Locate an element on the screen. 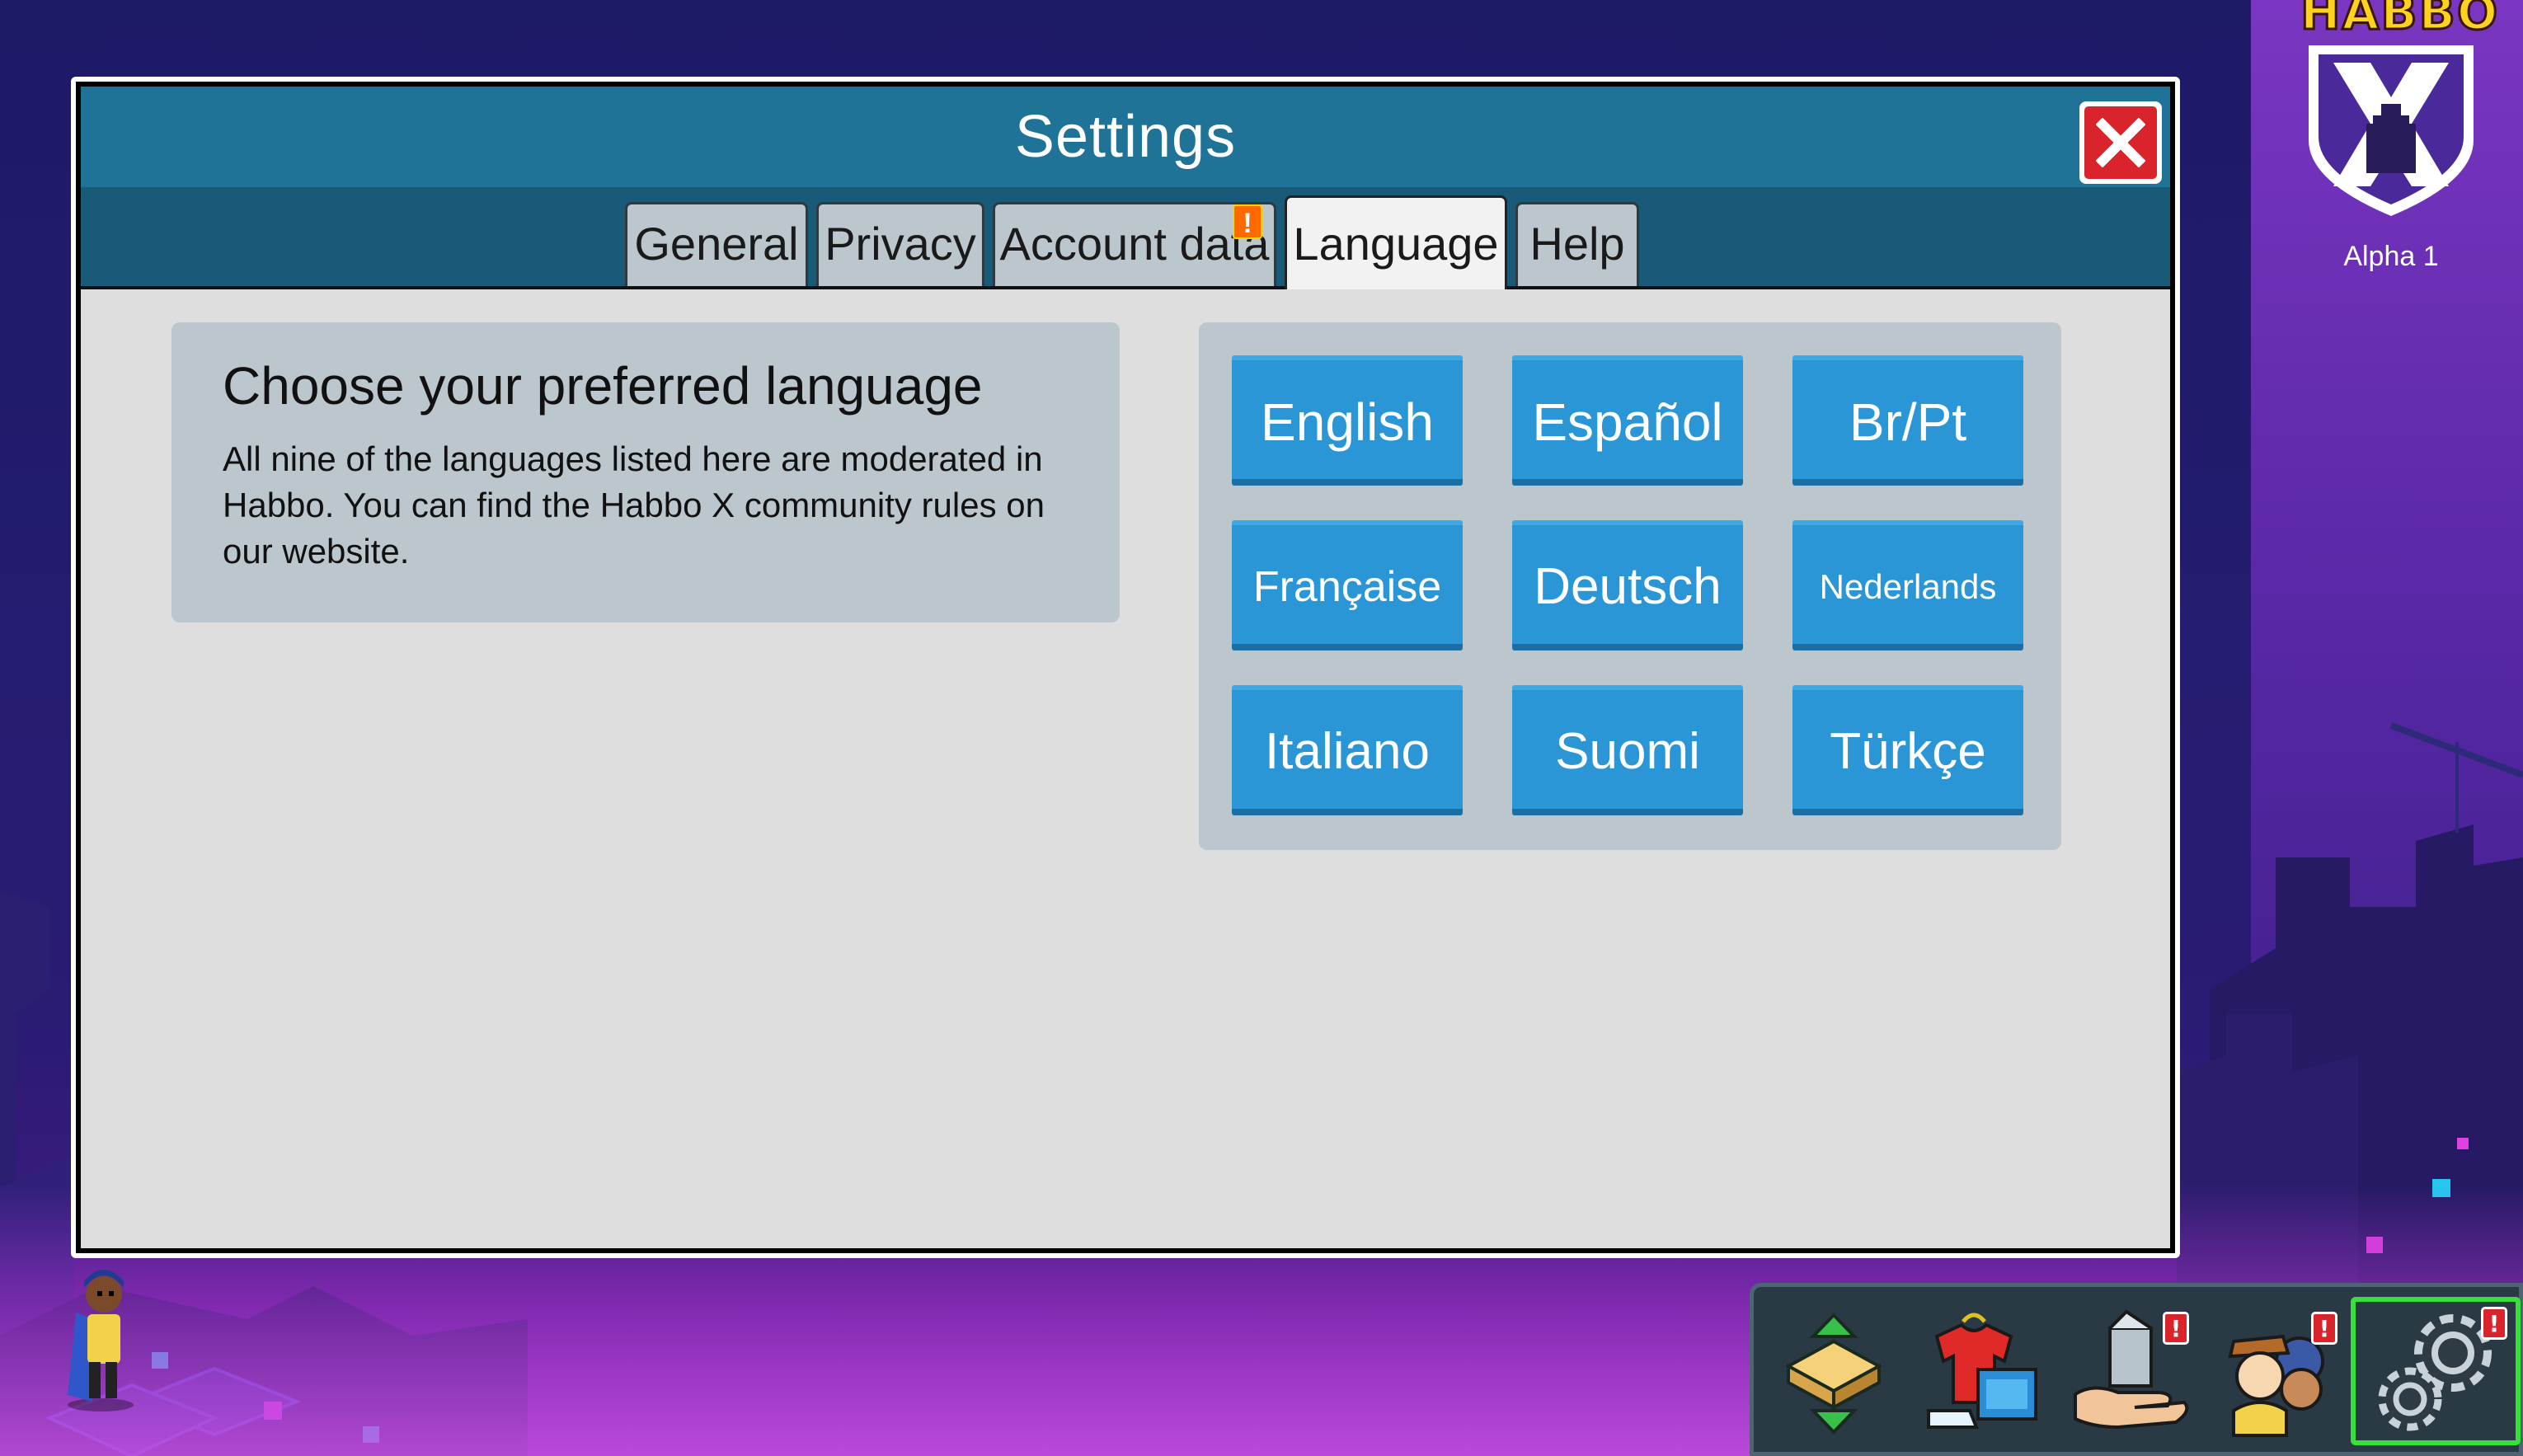 Image resolution: width=2523 pixels, height=1456 pixels. language-button-espanol: Español is located at coordinates (1627, 420).